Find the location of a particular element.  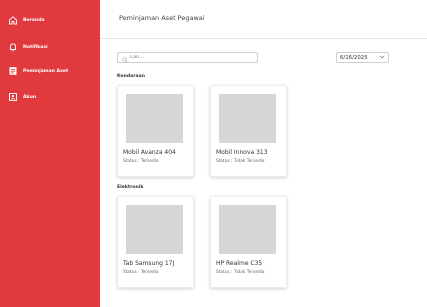

asset-name: Tab Samsung 17J is located at coordinates (149, 263).